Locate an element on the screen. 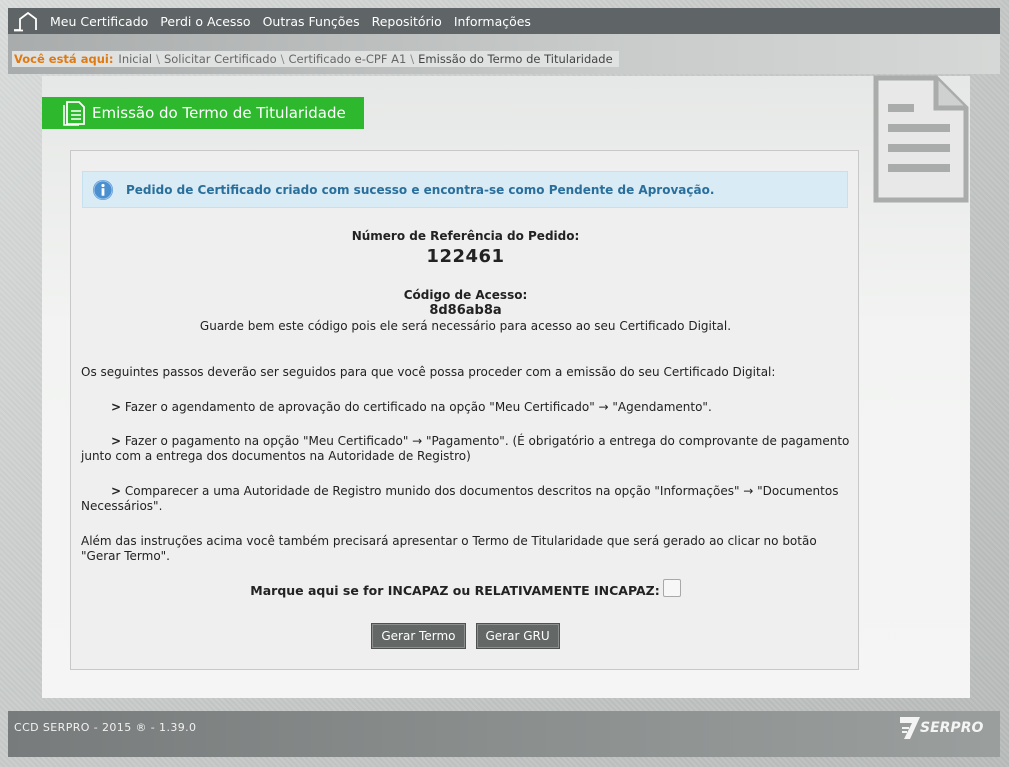  page-title-bar: Emissão do Termo de Titularidade is located at coordinates (203, 113).